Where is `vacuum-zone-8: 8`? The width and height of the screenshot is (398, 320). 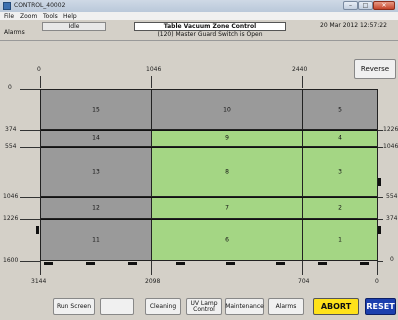
vacuum-zone-8: 8 is located at coordinates (227, 172).